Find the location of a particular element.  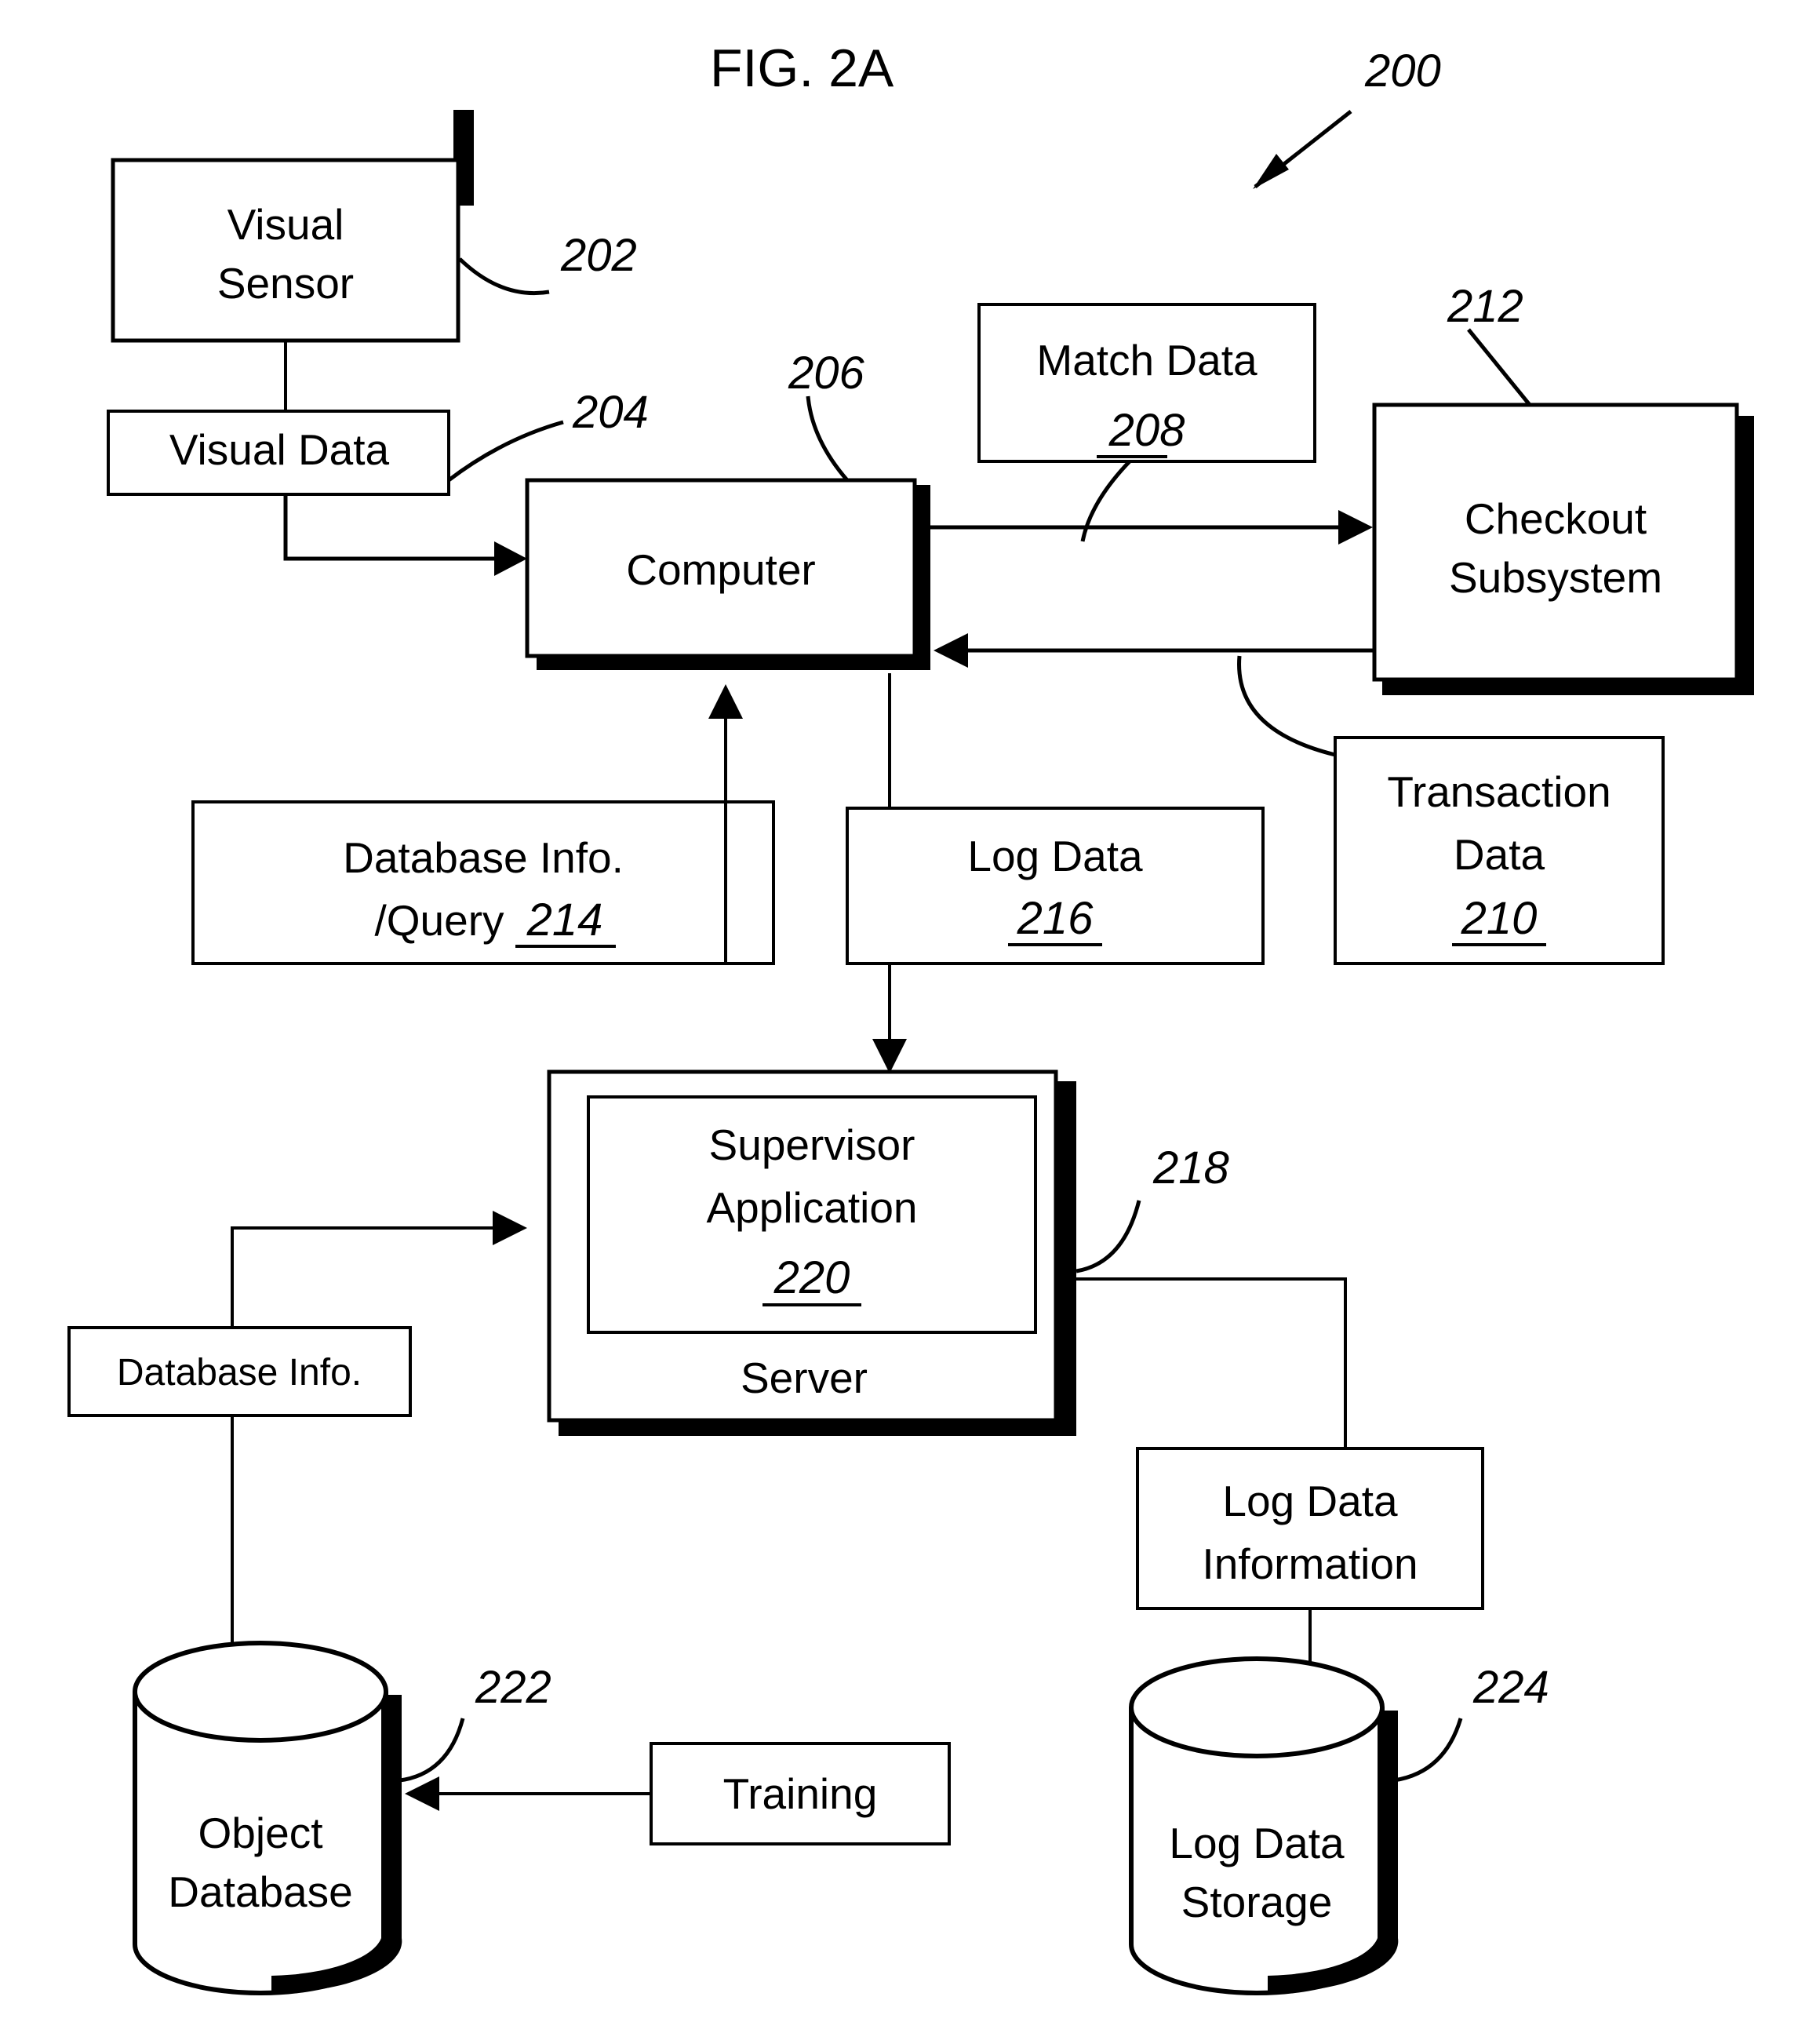

arrowhead-dbinfoquery-computer is located at coordinates (725, 701).